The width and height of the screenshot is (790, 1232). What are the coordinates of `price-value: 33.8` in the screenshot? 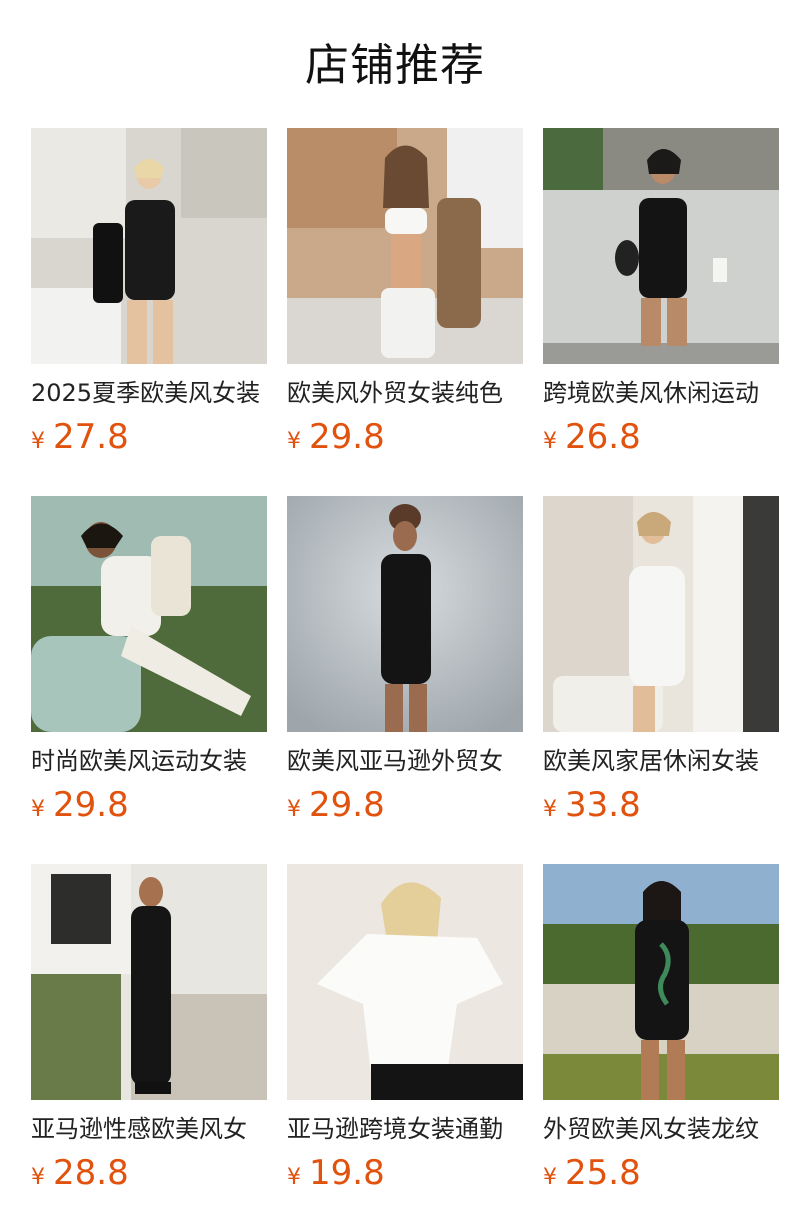 It's located at (603, 805).